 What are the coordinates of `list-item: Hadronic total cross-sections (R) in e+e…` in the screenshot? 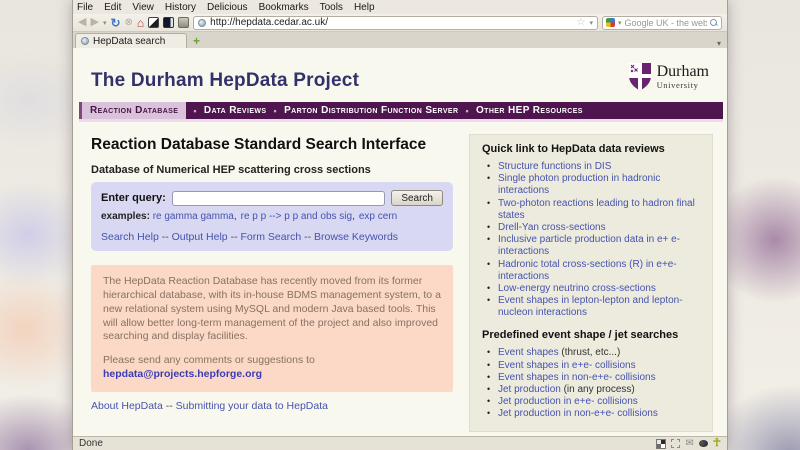 It's located at (594, 271).